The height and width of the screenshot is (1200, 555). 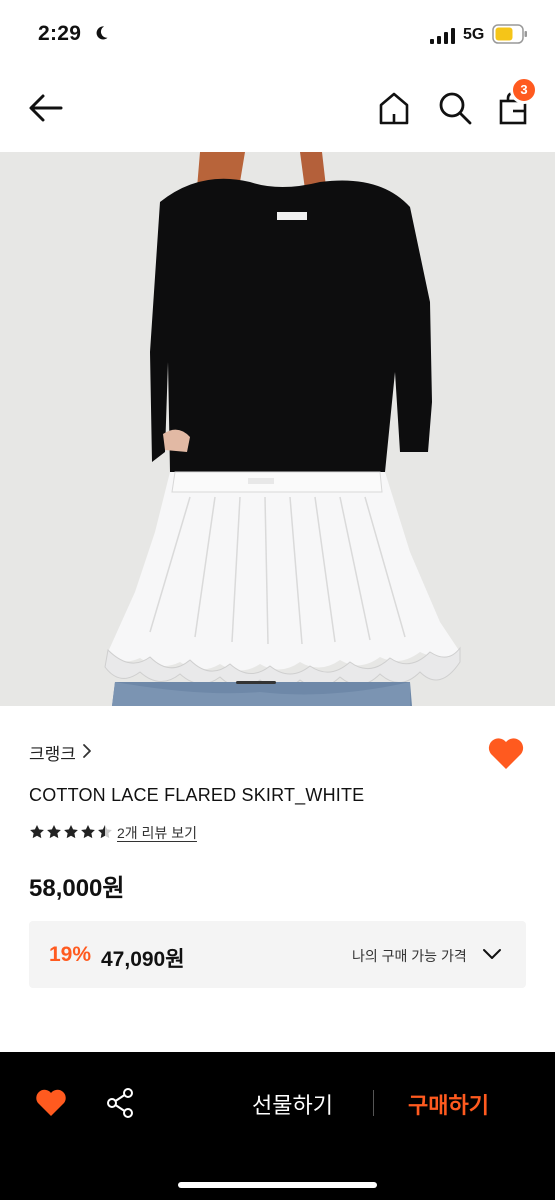 I want to click on signal-icon, so click(x=442, y=36).